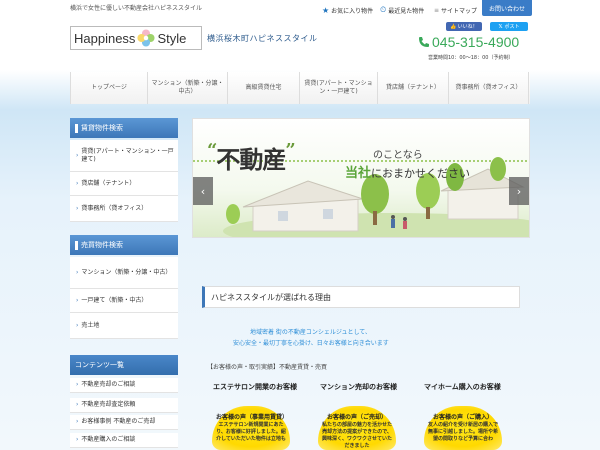  I want to click on contents-heading: コンテンツ一覧, so click(124, 365).